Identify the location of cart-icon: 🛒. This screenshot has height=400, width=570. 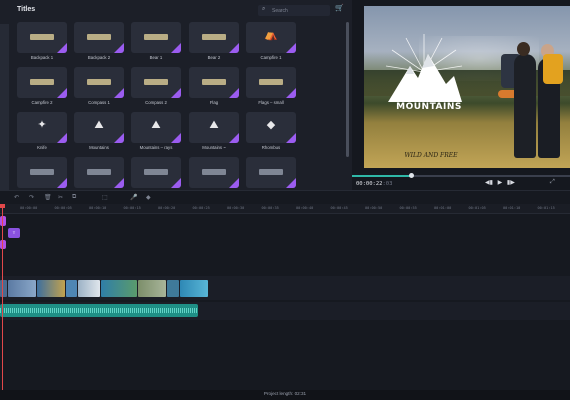
(339, 8).